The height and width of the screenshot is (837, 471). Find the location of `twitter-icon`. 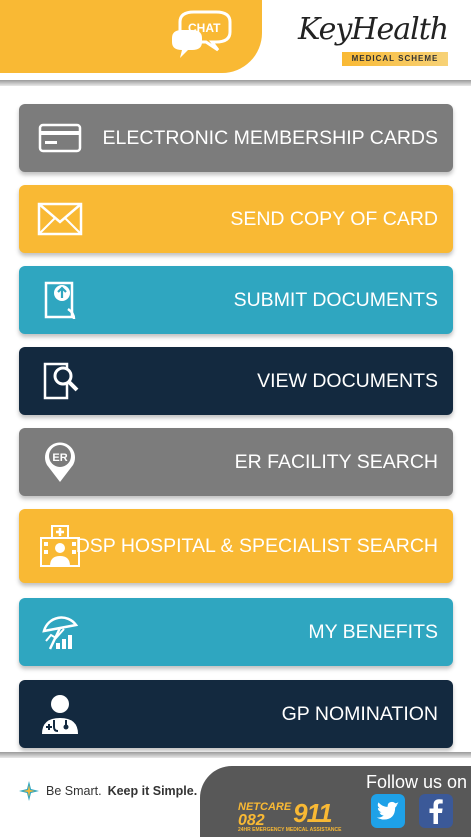

twitter-icon is located at coordinates (387, 810).